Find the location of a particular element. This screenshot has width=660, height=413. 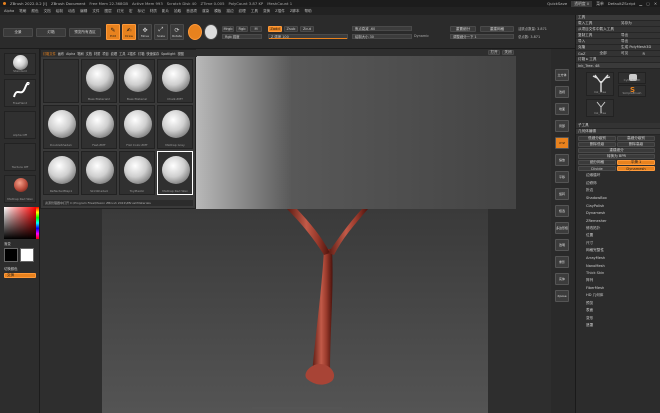

viewport-tool-button: 平移 is located at coordinates (562, 177).